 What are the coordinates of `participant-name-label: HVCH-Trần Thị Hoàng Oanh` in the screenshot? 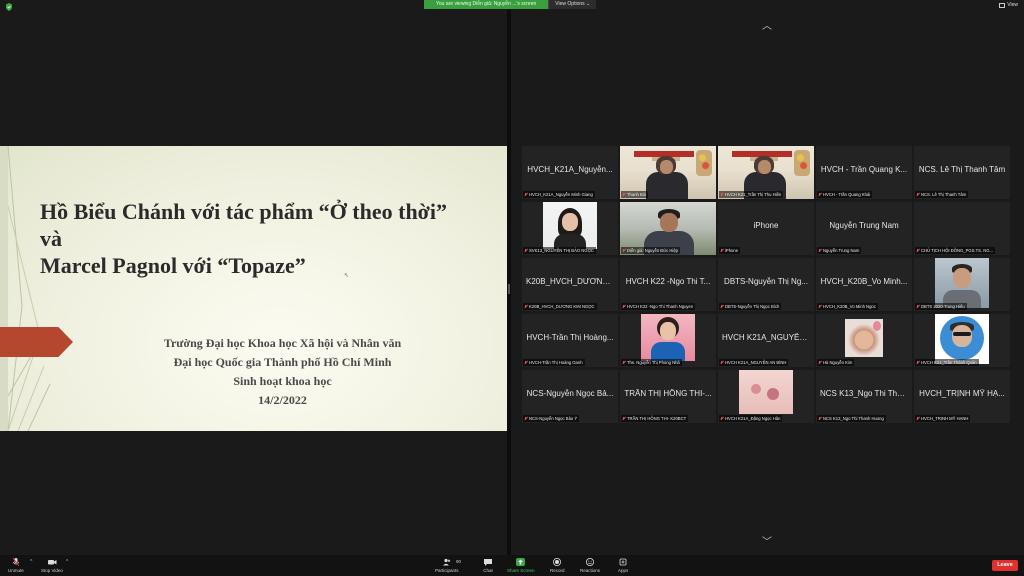 It's located at (554, 362).